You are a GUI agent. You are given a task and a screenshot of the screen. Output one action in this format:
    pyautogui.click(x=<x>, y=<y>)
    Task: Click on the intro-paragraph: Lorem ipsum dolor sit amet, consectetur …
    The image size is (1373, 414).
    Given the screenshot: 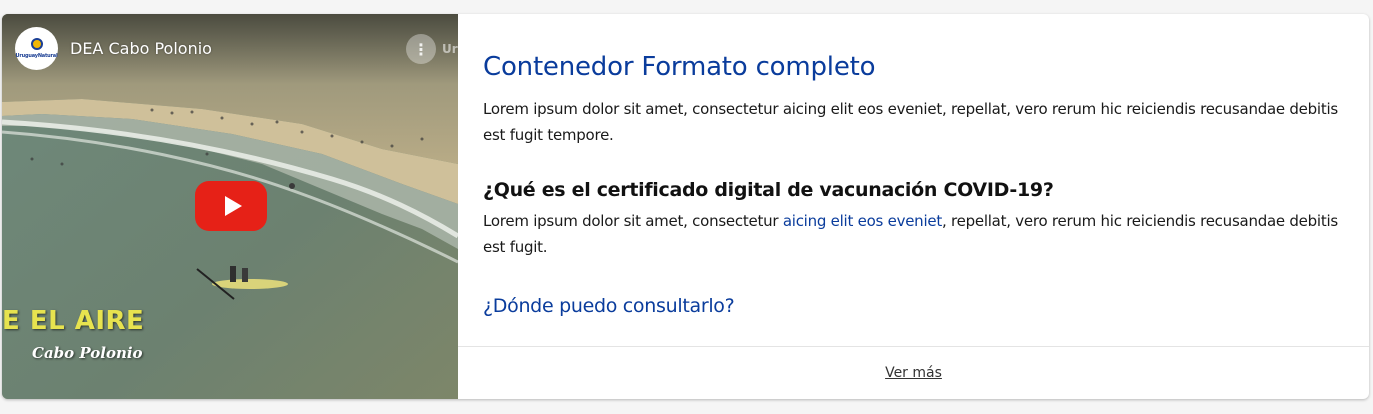 What is the action you would take?
    pyautogui.click(x=910, y=122)
    